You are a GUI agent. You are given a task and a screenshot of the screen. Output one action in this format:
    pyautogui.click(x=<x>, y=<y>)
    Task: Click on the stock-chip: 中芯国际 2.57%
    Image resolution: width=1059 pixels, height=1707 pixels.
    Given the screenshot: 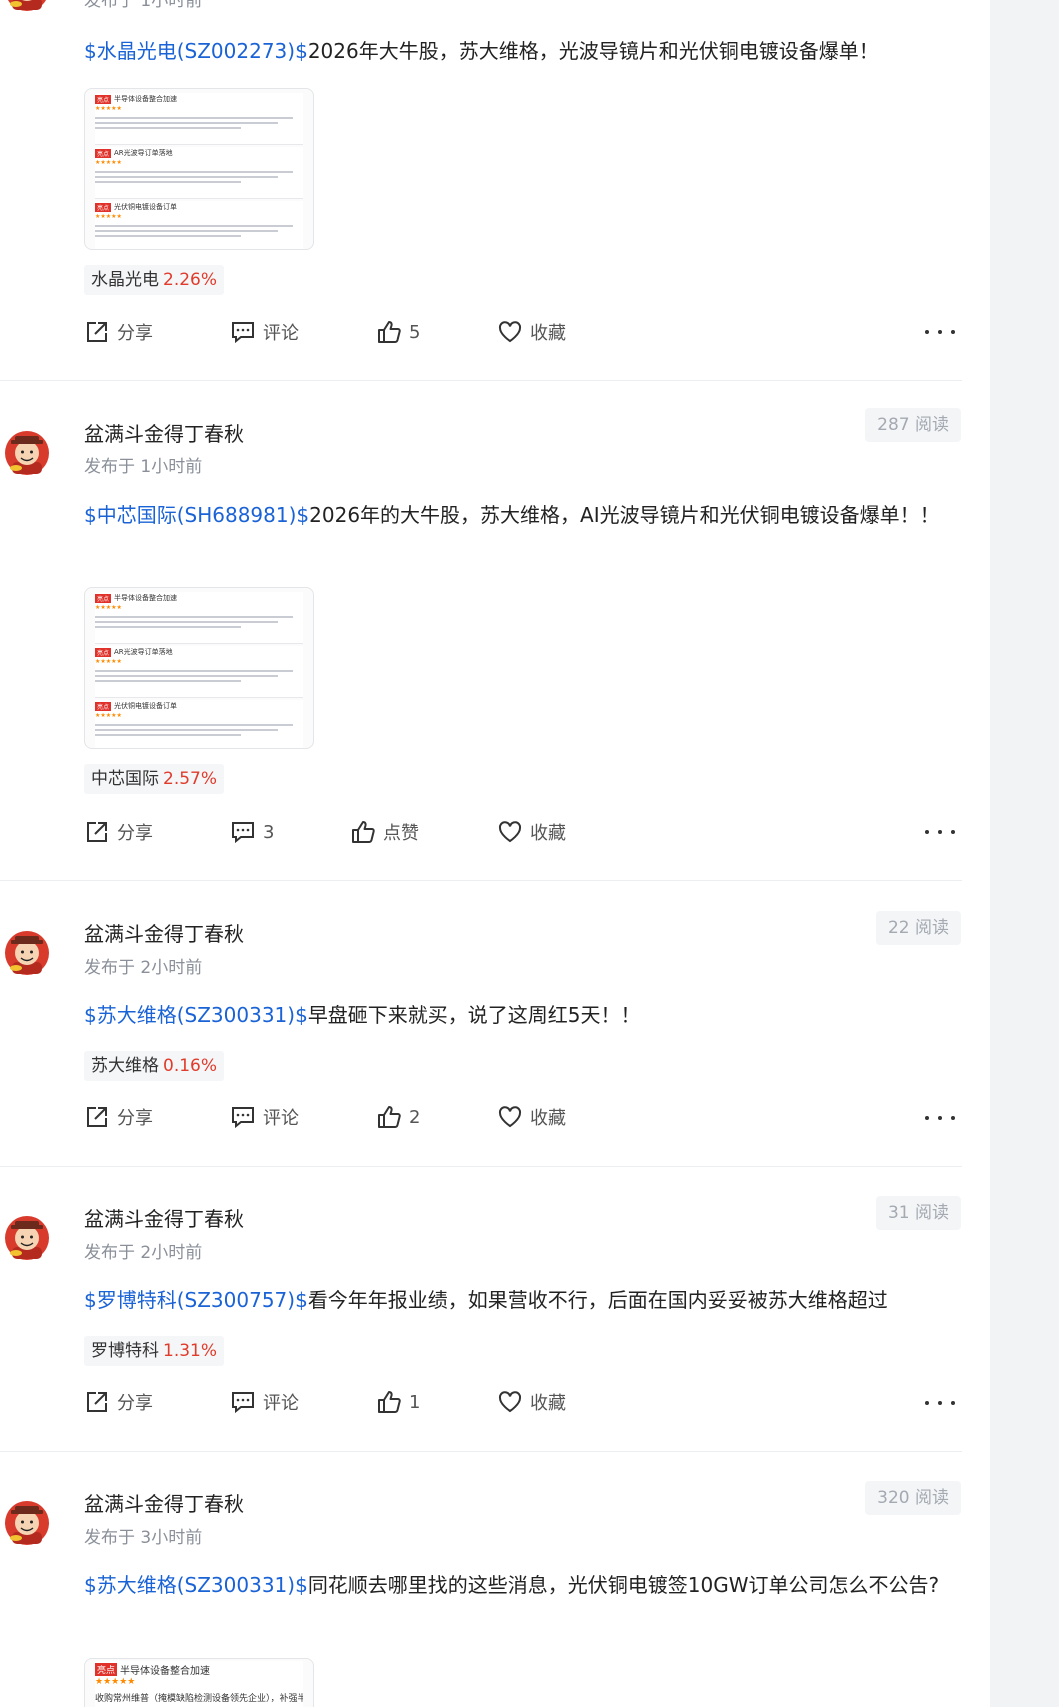 What is the action you would take?
    pyautogui.click(x=154, y=779)
    